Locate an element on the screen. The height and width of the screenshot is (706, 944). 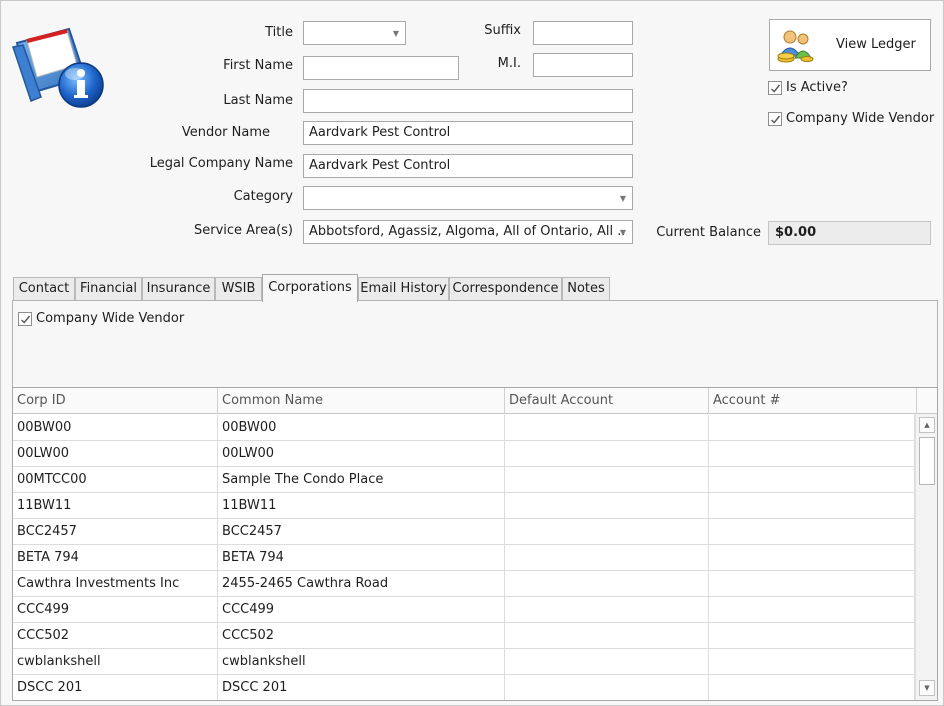
vendor-name-label: Vendor Name is located at coordinates (225, 132).